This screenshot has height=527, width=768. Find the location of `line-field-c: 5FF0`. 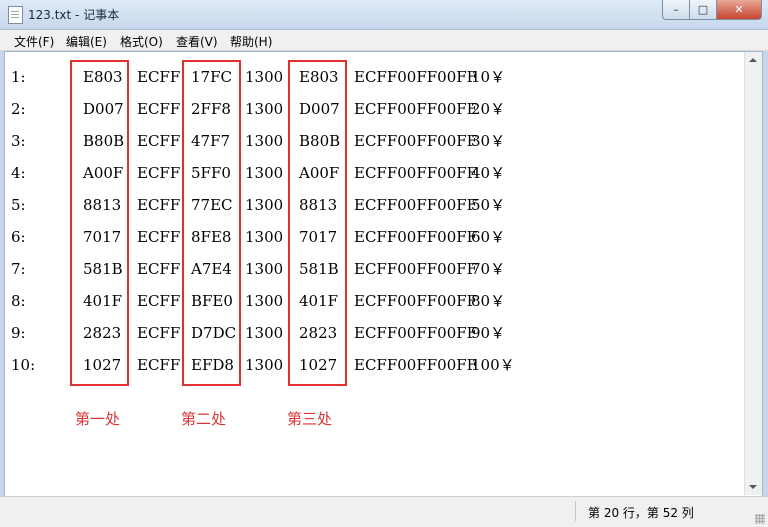

line-field-c: 5FF0 is located at coordinates (211, 173).